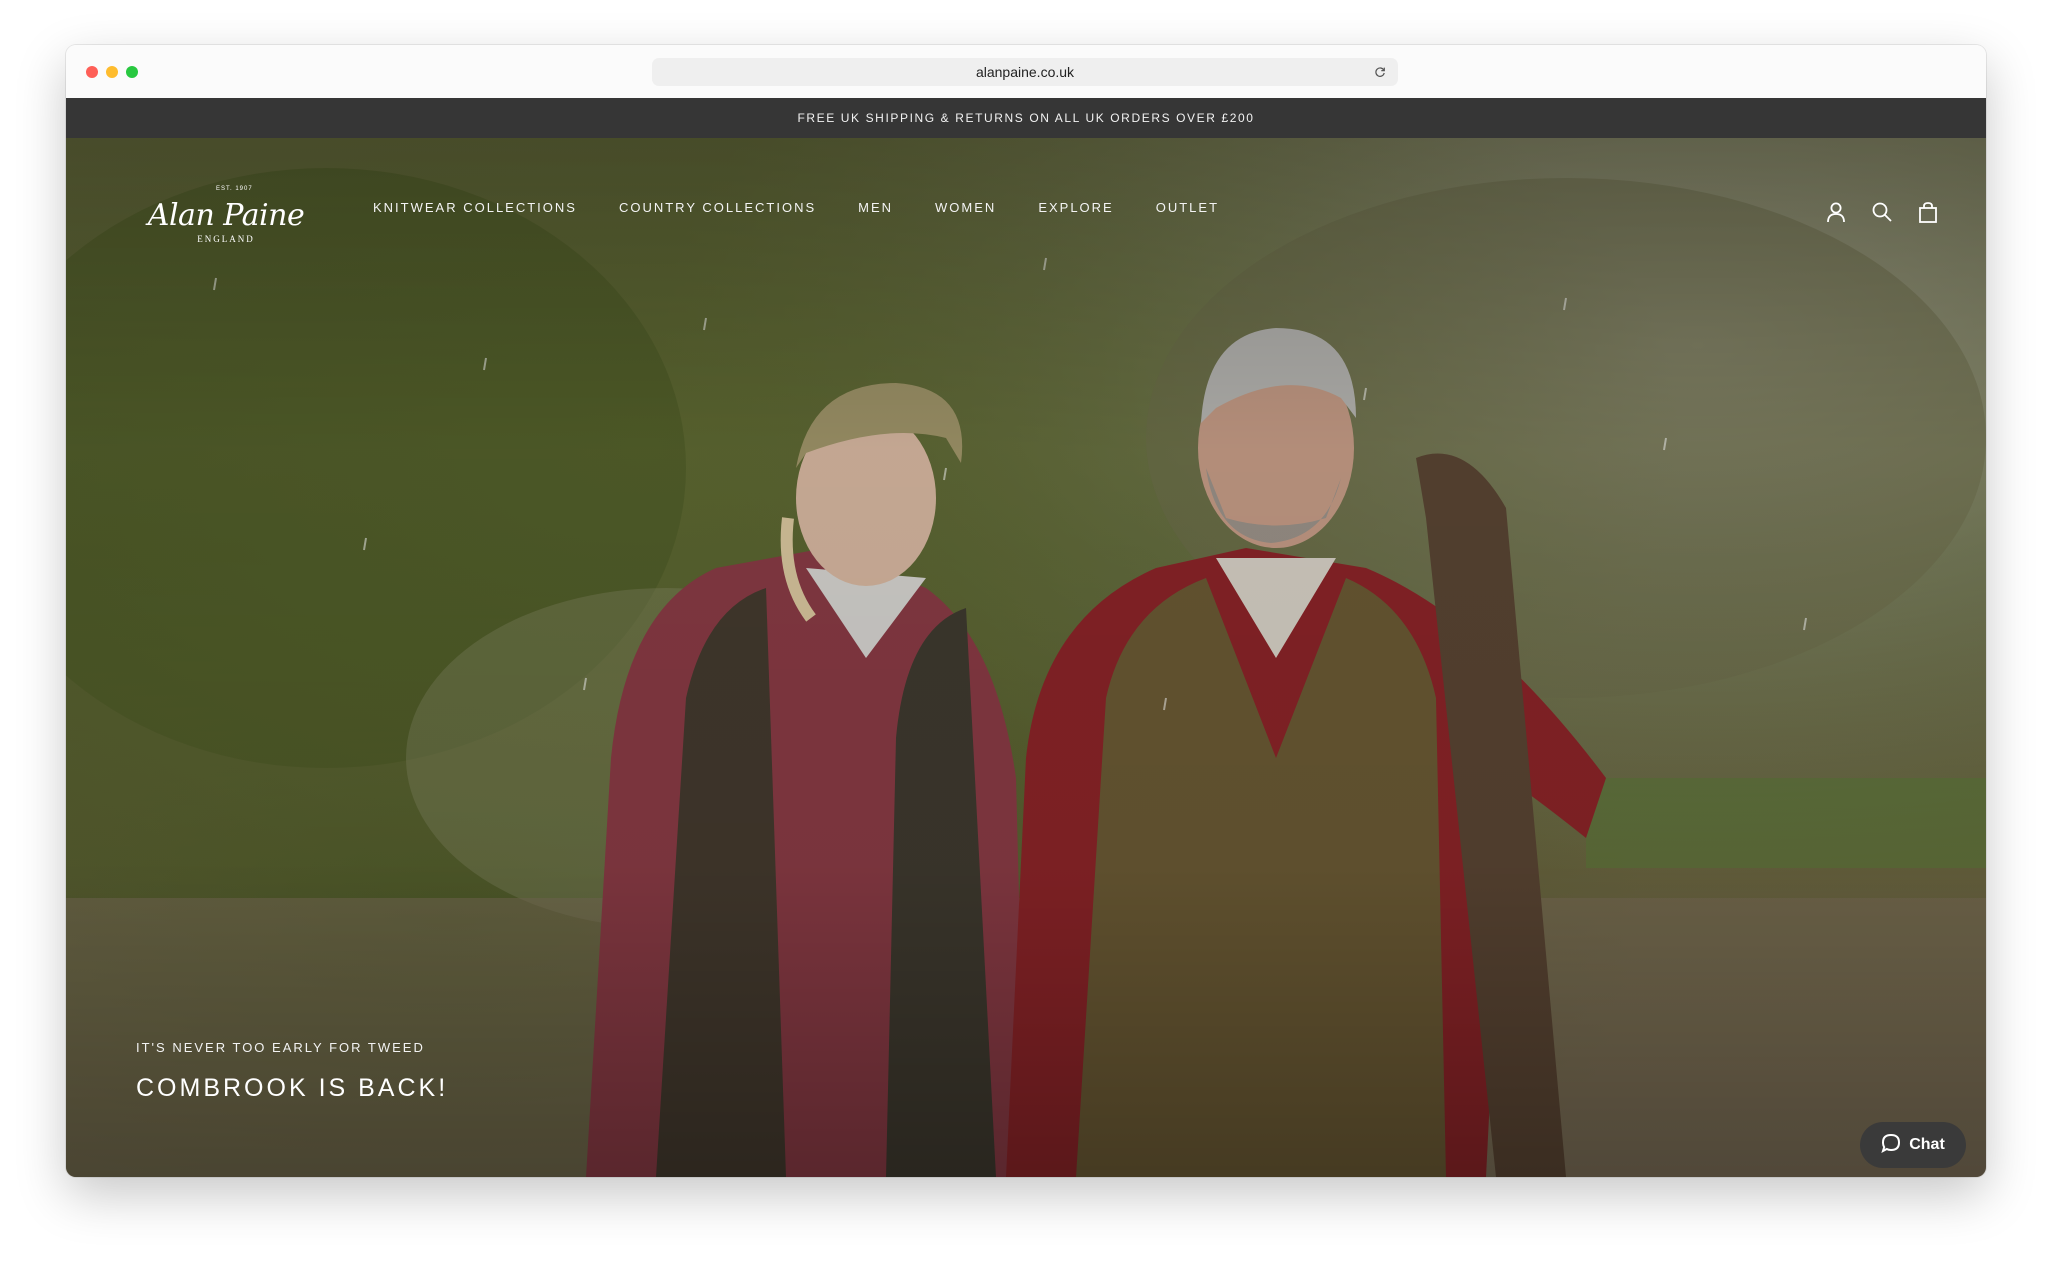 Image resolution: width=2052 pixels, height=1264 pixels. Describe the element at coordinates (112, 72) in the screenshot. I see `minimize-window-button` at that location.